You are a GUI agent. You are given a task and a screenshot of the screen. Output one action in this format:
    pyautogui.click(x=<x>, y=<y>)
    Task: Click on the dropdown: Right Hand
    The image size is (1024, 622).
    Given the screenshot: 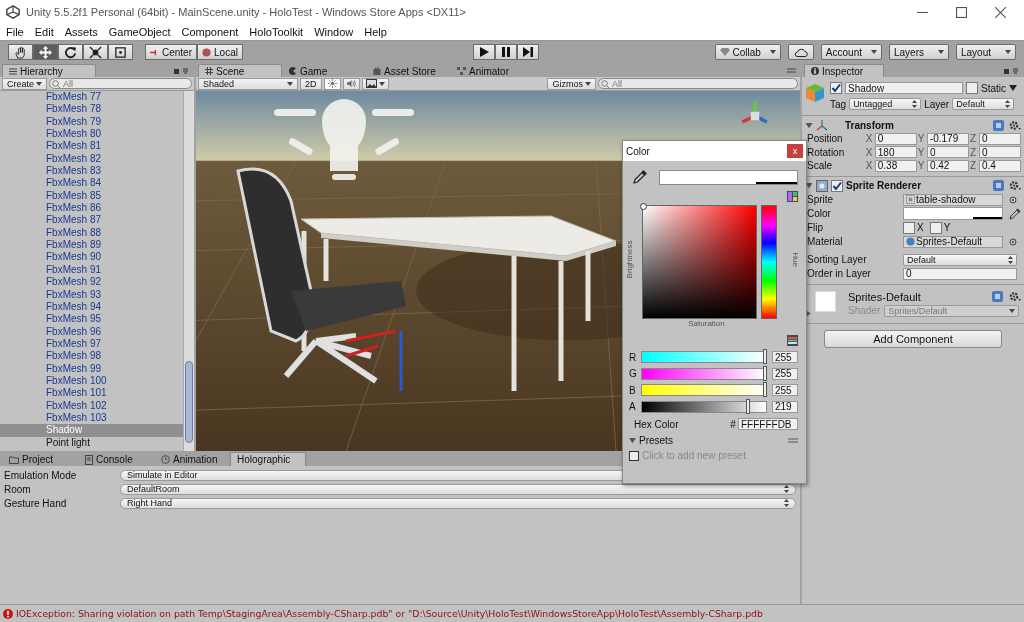 What is the action you would take?
    pyautogui.click(x=458, y=503)
    